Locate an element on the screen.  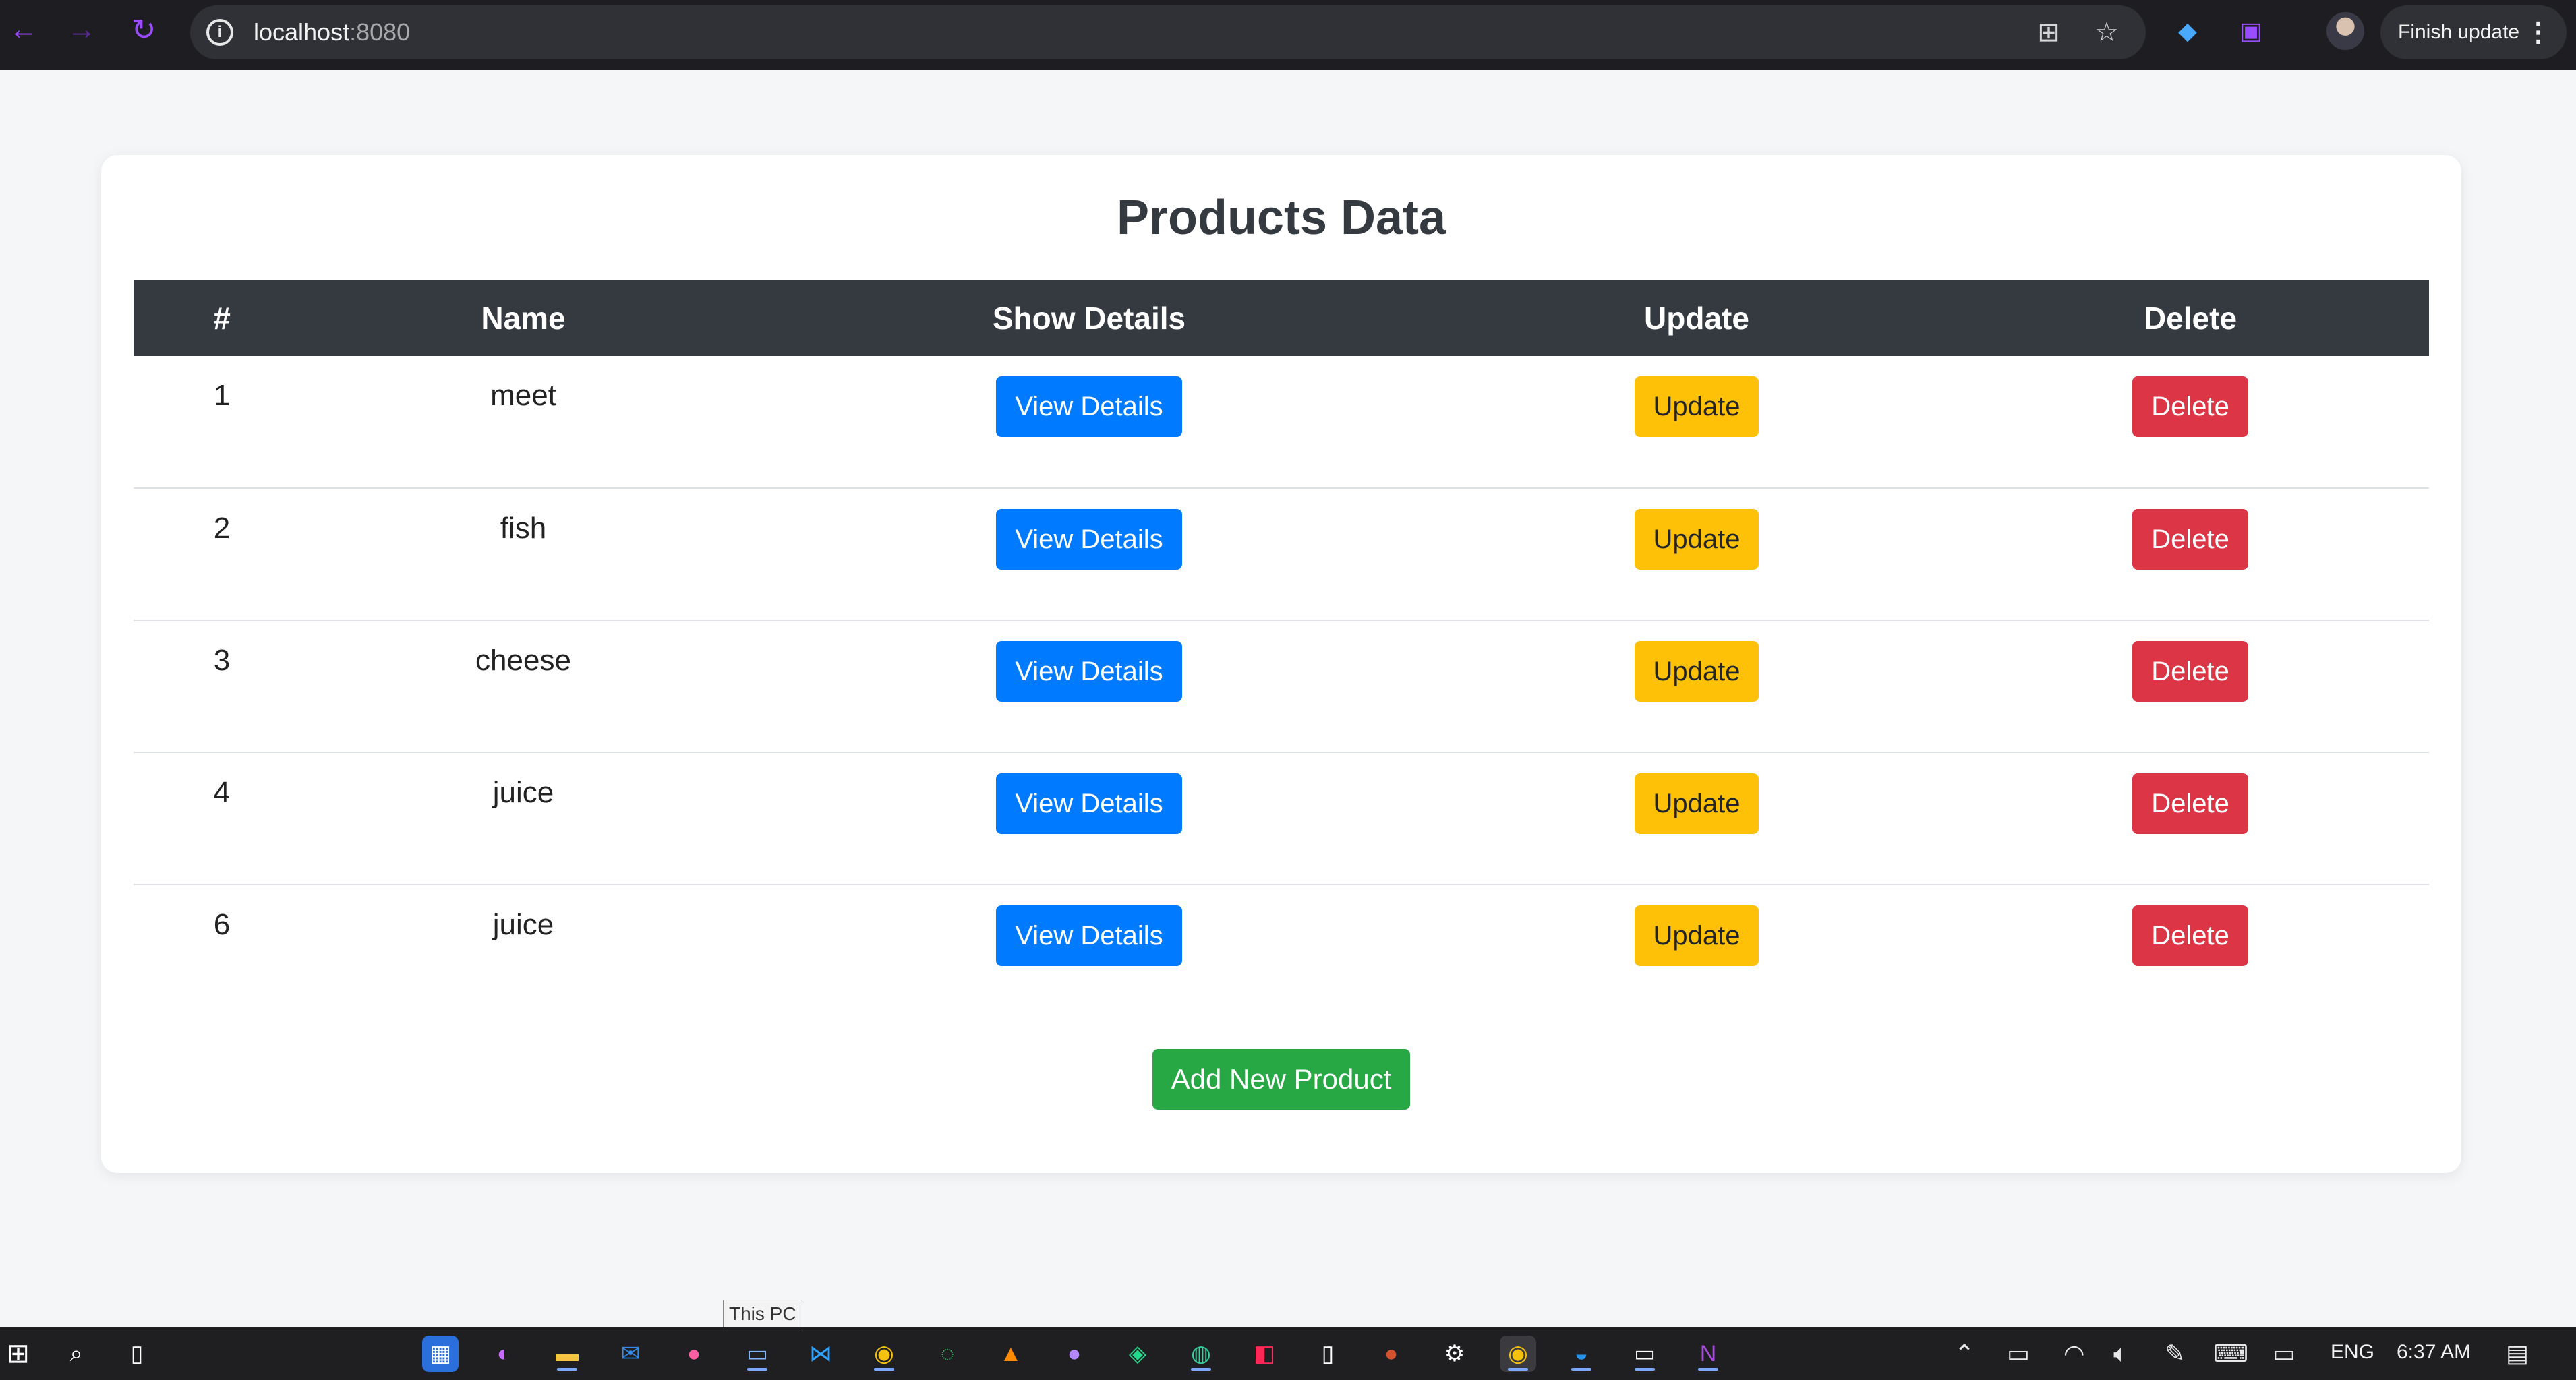
task-view-icon: ▯ is located at coordinates (137, 1354).